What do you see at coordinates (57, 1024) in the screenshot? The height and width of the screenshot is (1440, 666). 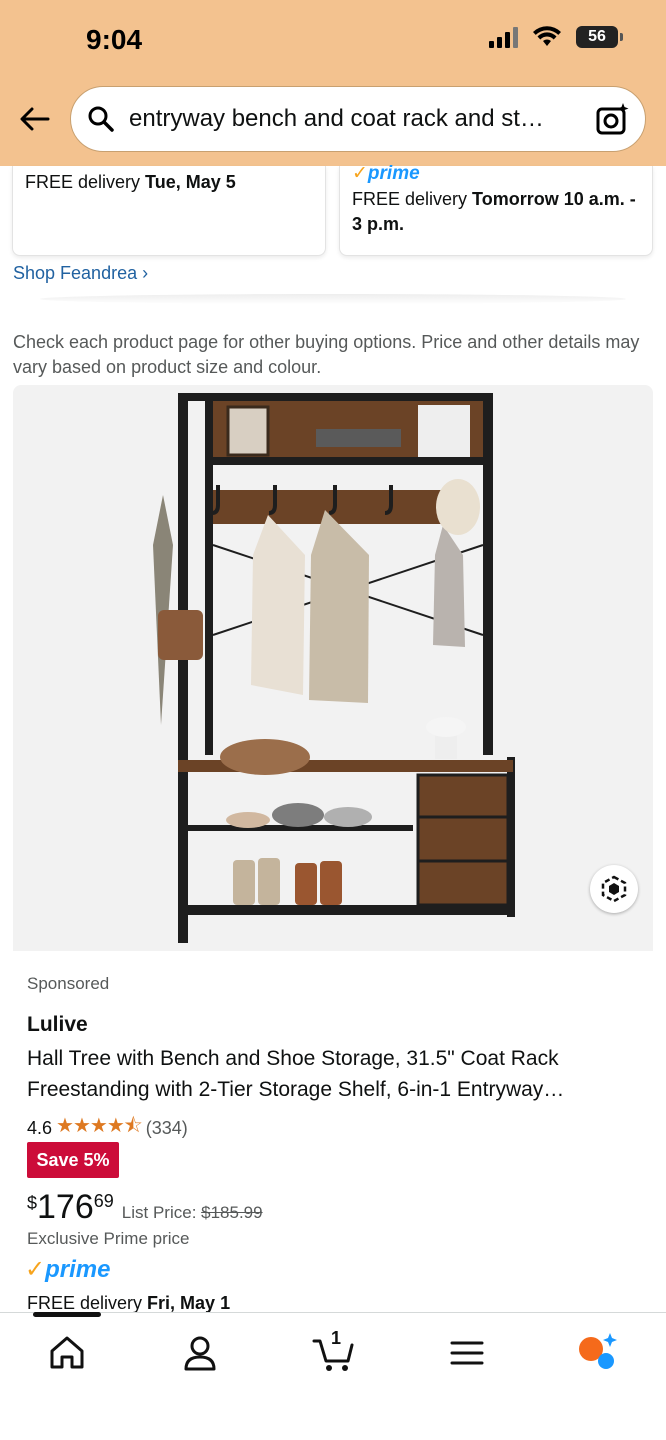 I see `brand-name: Lulive` at bounding box center [57, 1024].